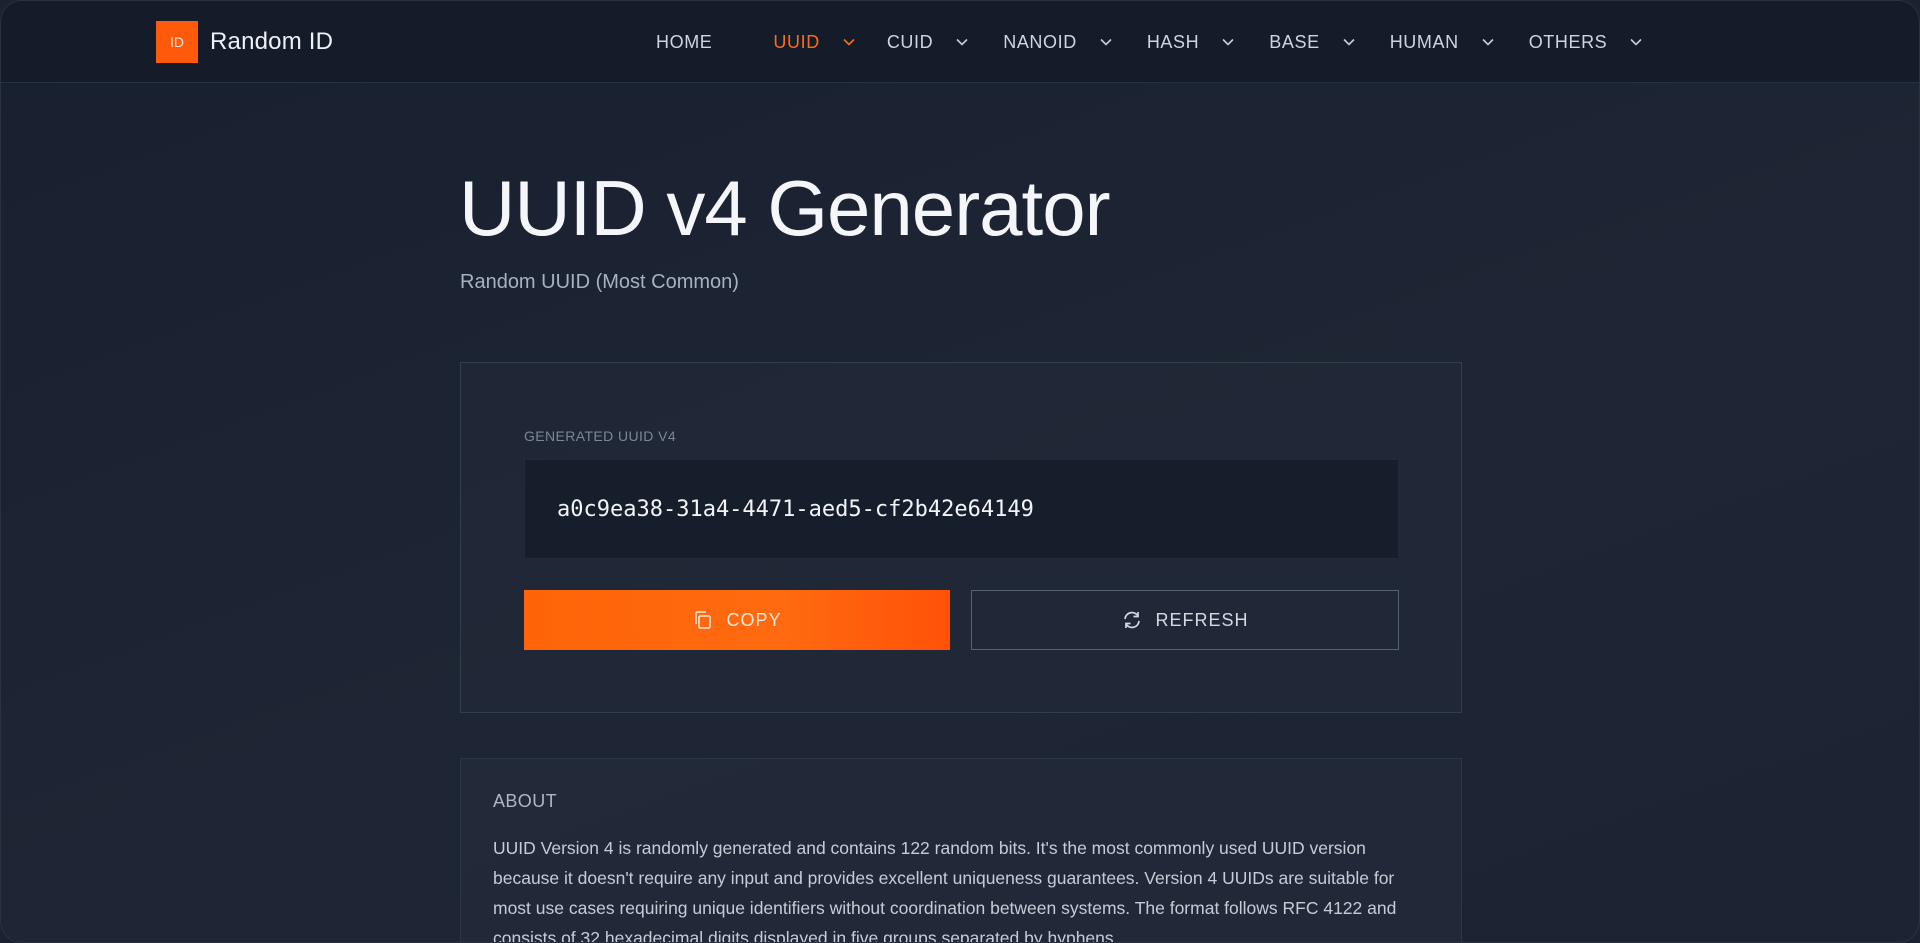 This screenshot has height=943, width=1920. I want to click on copy-icon, so click(703, 620).